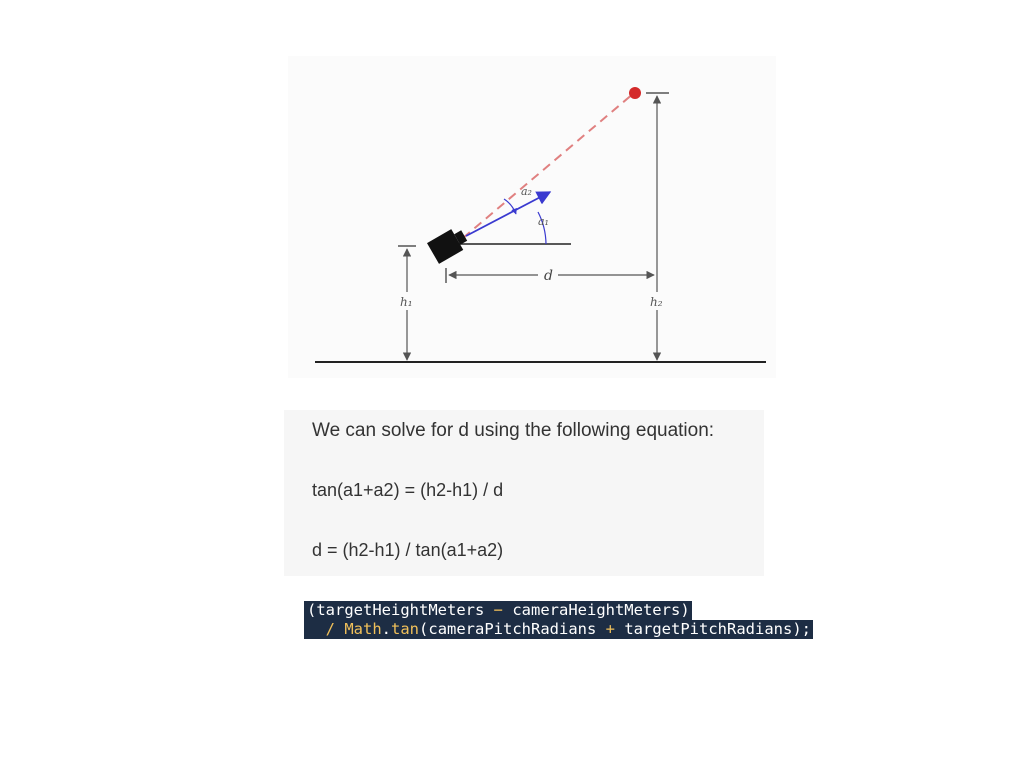 This screenshot has height=768, width=1024. I want to click on code-minus-operator: −, so click(498, 610).